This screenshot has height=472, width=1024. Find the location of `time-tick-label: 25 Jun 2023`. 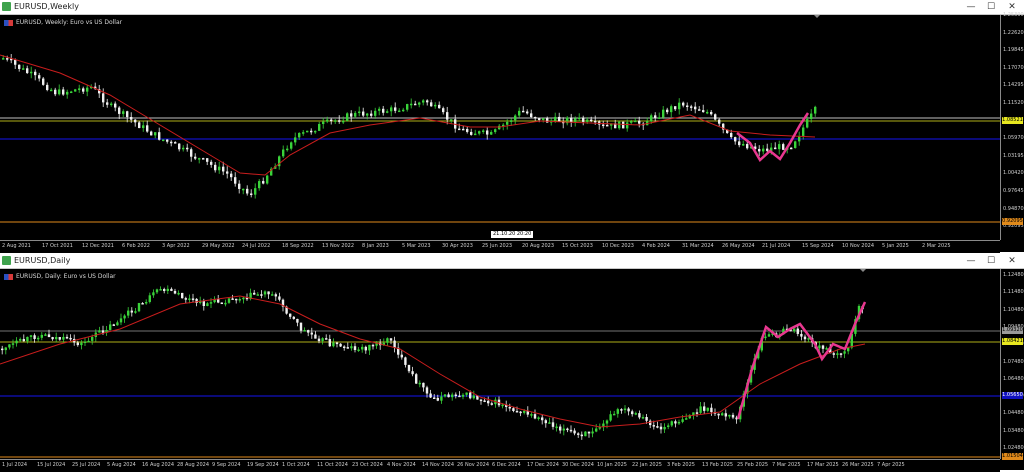

time-tick-label: 25 Jun 2023 is located at coordinates (497, 246).